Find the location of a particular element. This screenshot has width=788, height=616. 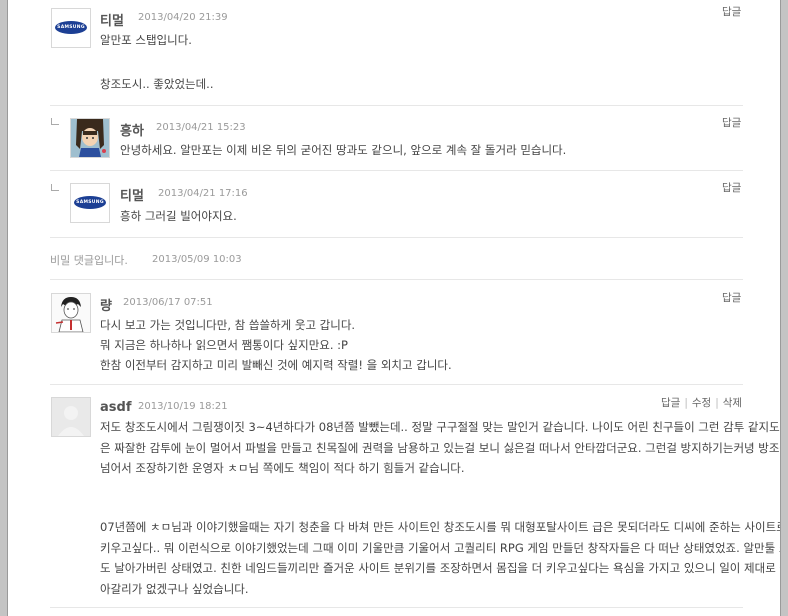

comment-author: asdf is located at coordinates (115, 407).